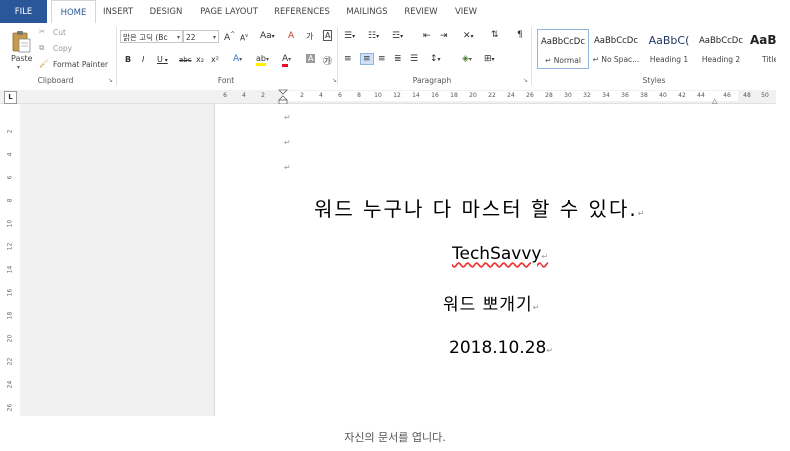  I want to click on show-formatting-button: ¶, so click(520, 35).